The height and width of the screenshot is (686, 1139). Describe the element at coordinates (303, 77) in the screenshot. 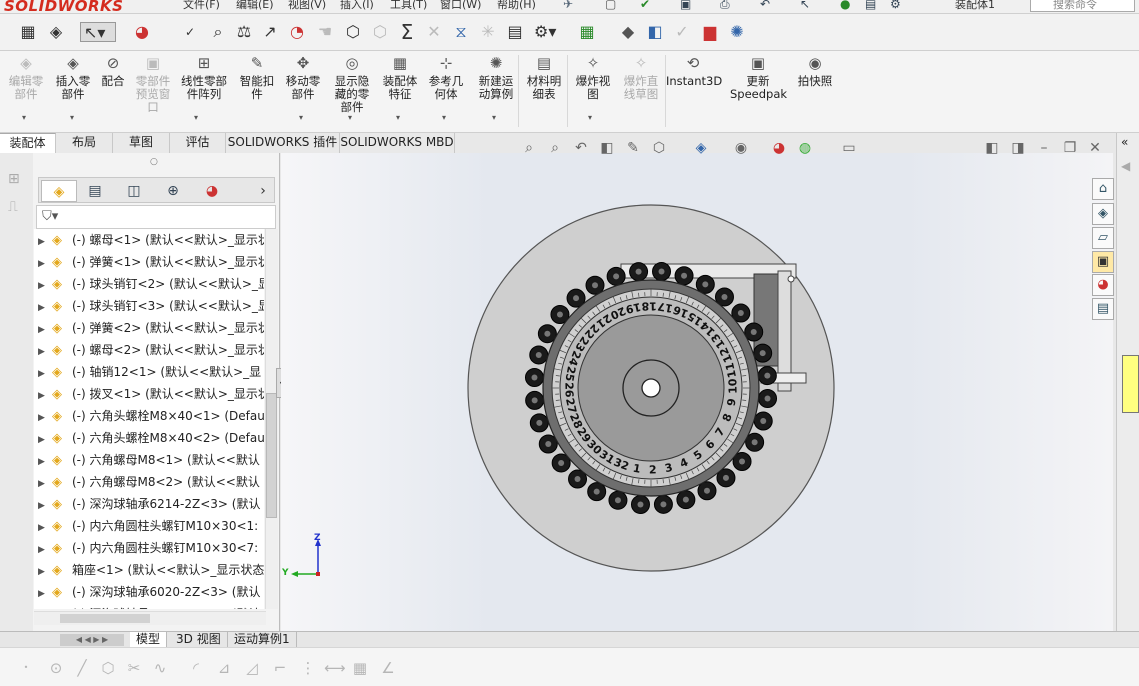

I see `ribbon-button-move-component: ✥ 移动零 部件` at that location.